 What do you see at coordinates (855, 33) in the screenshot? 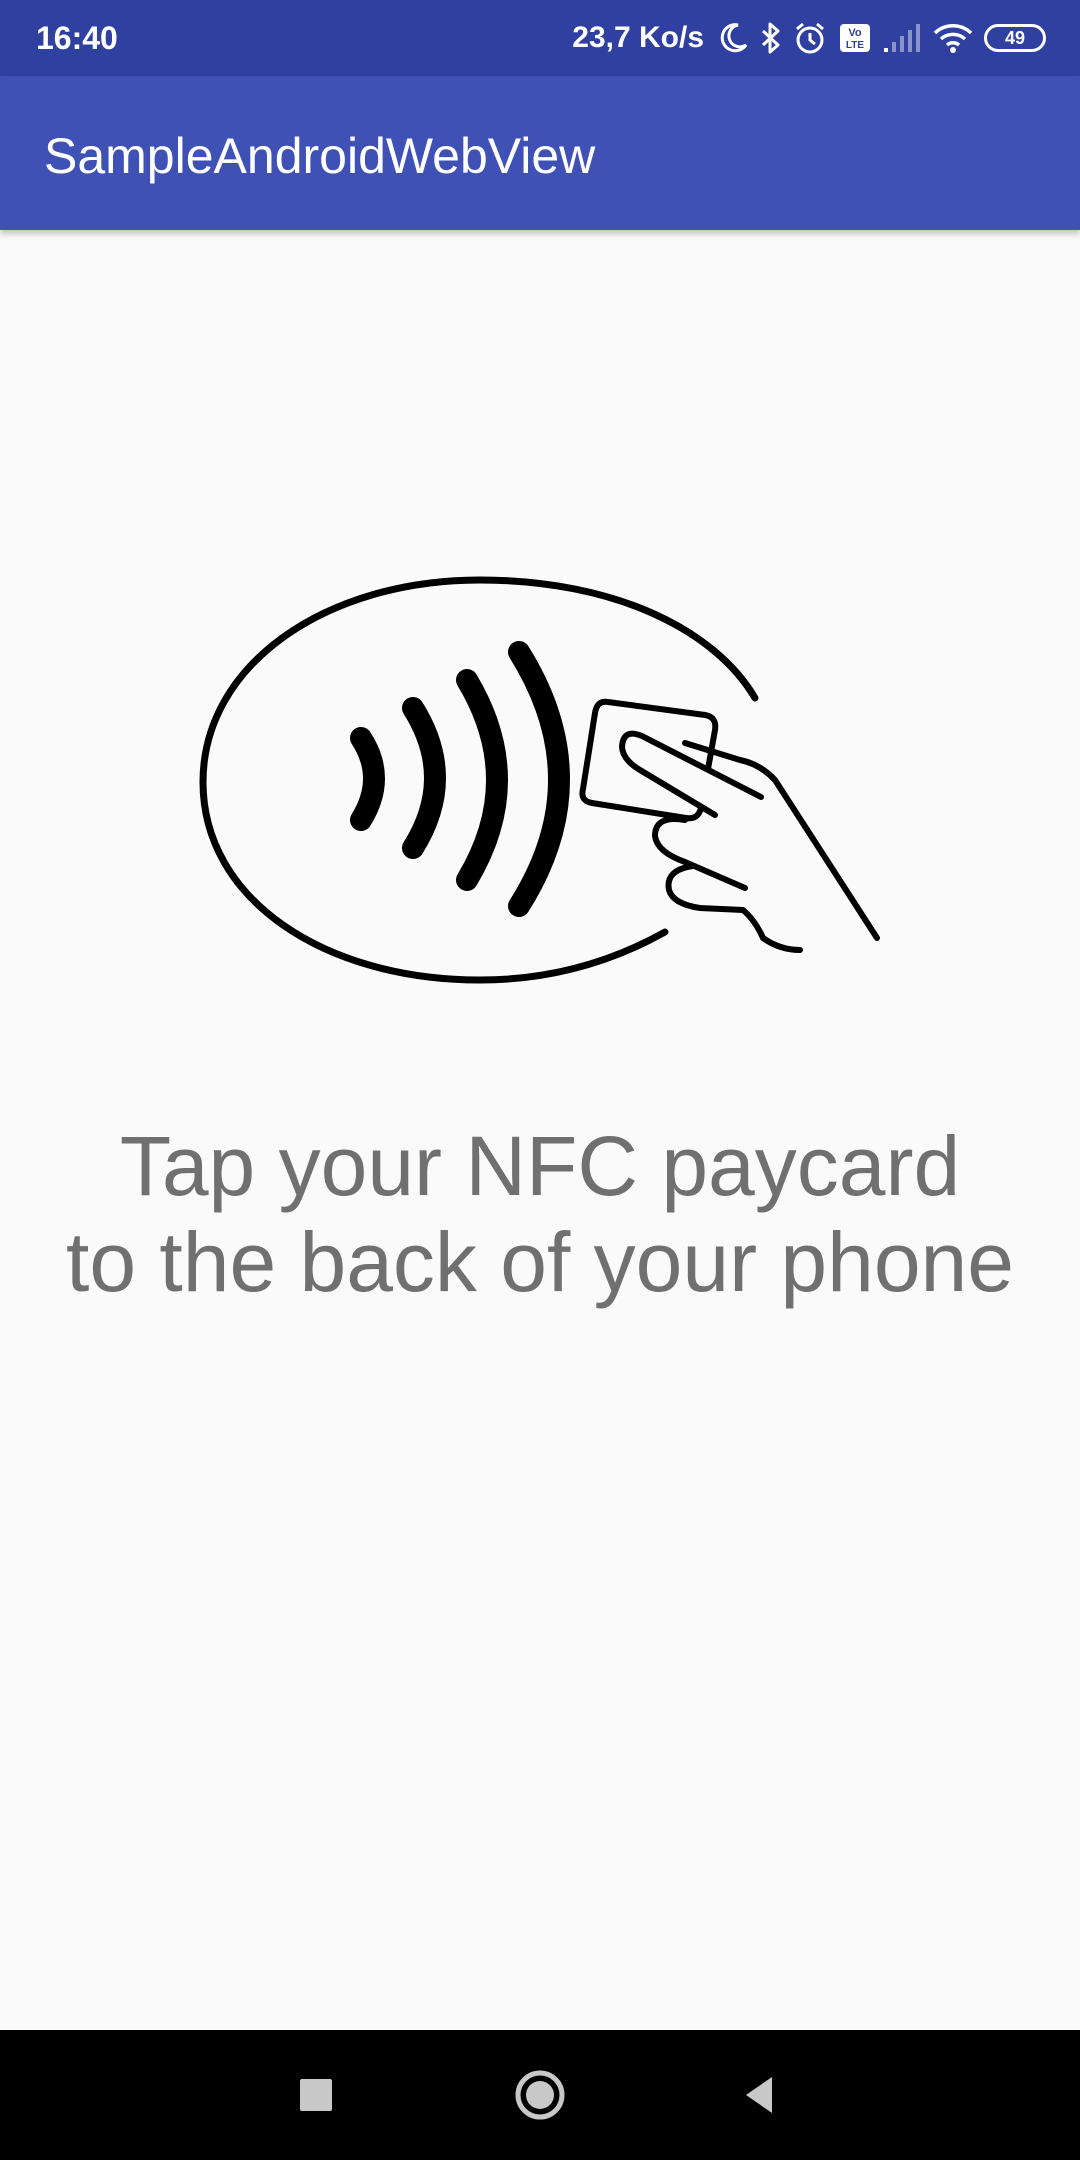
I see `svg-text: Vo` at bounding box center [855, 33].